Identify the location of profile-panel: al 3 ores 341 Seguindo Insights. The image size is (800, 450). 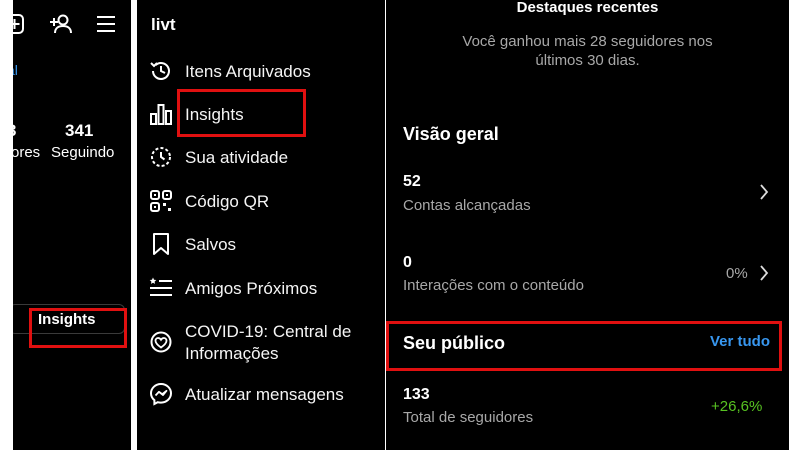
(72, 225).